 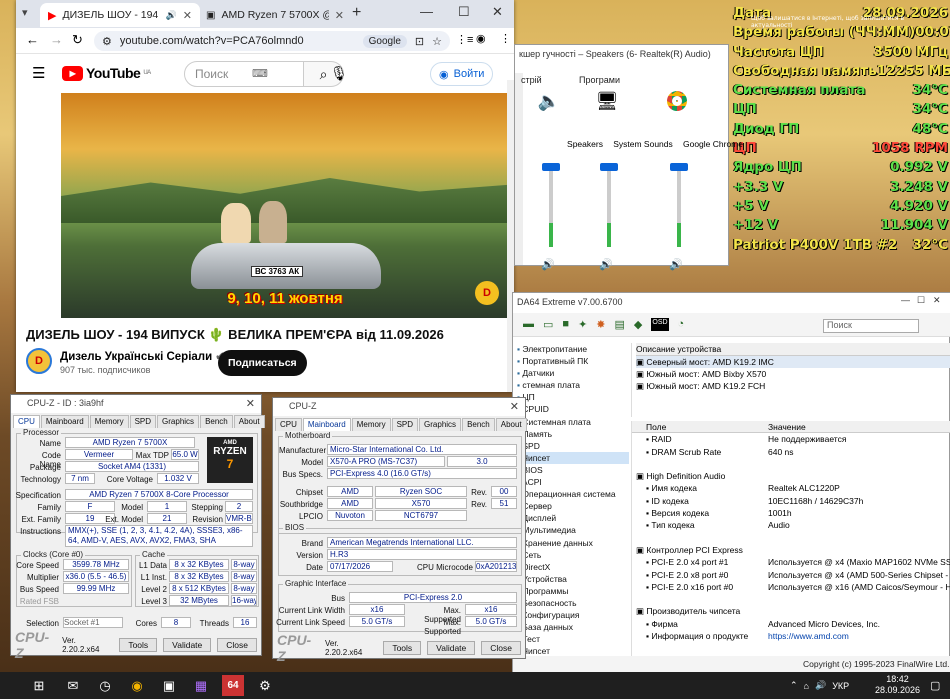 What do you see at coordinates (106, 73) in the screenshot?
I see `youtube-logo: ▶ YouTube UA` at bounding box center [106, 73].